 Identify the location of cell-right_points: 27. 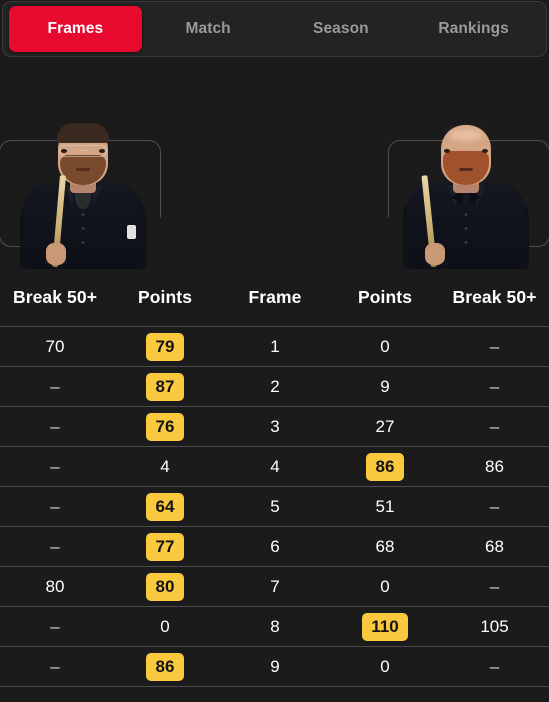
(385, 426).